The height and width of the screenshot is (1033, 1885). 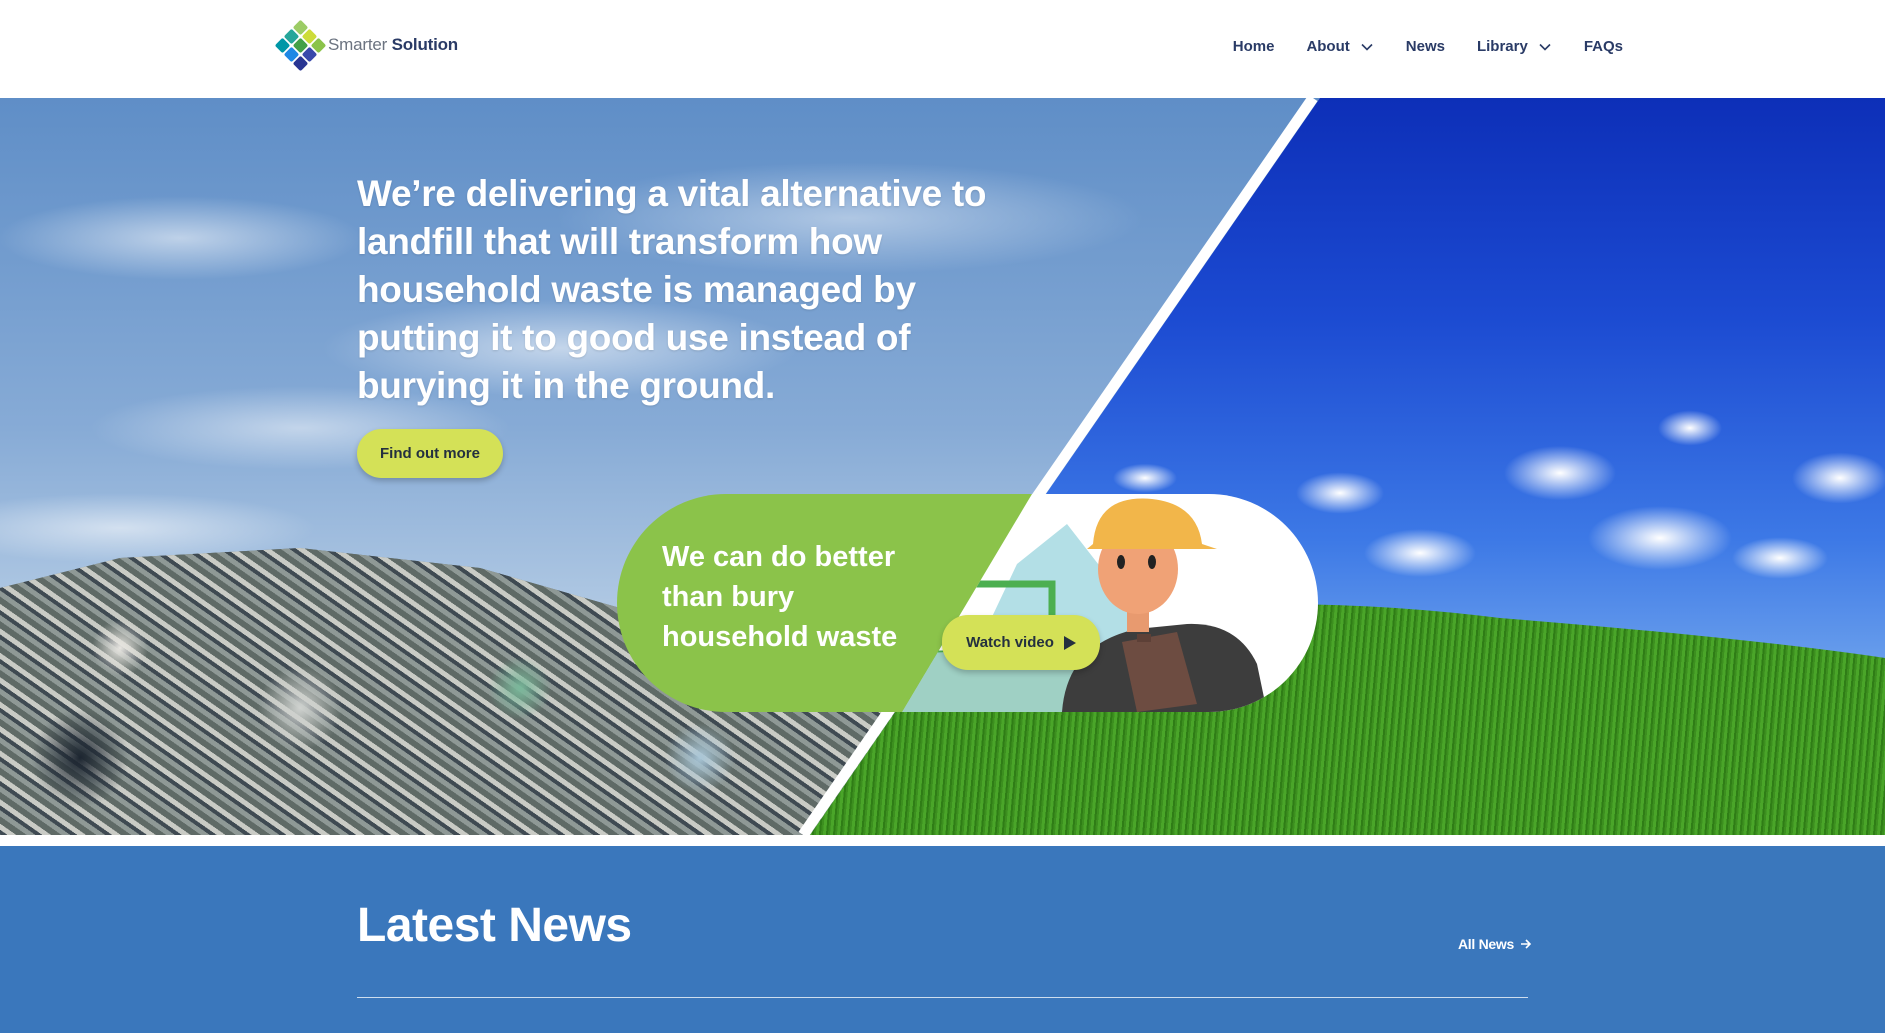 I want to click on nav-item-label: Home, so click(x=1253, y=46).